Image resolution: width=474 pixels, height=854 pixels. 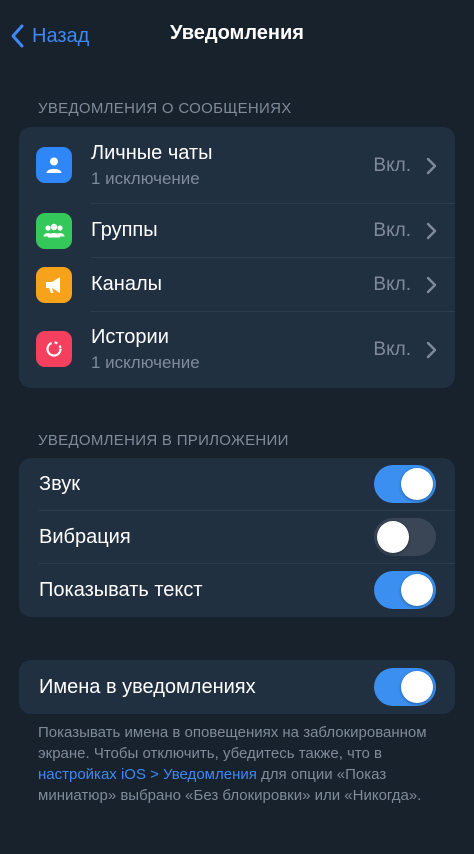 I want to click on page-title: Уведомления, so click(x=237, y=33).